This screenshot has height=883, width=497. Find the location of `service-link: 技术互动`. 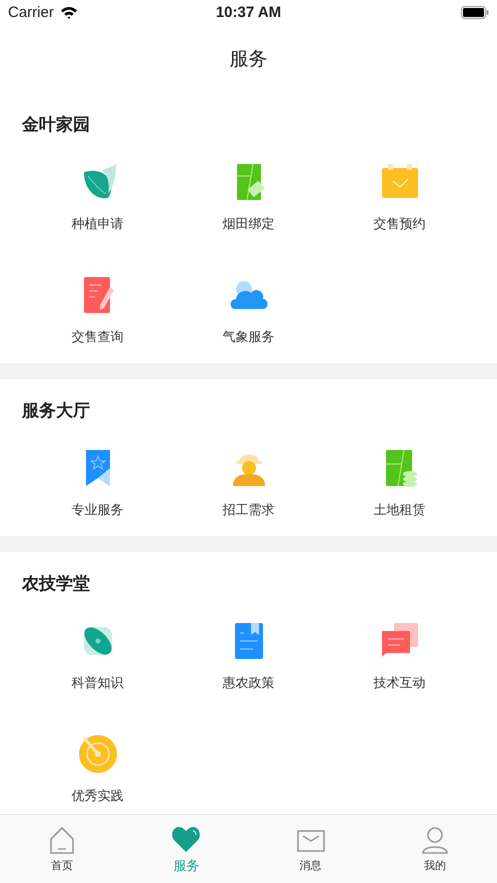

service-link: 技术互动 is located at coordinates (400, 684).